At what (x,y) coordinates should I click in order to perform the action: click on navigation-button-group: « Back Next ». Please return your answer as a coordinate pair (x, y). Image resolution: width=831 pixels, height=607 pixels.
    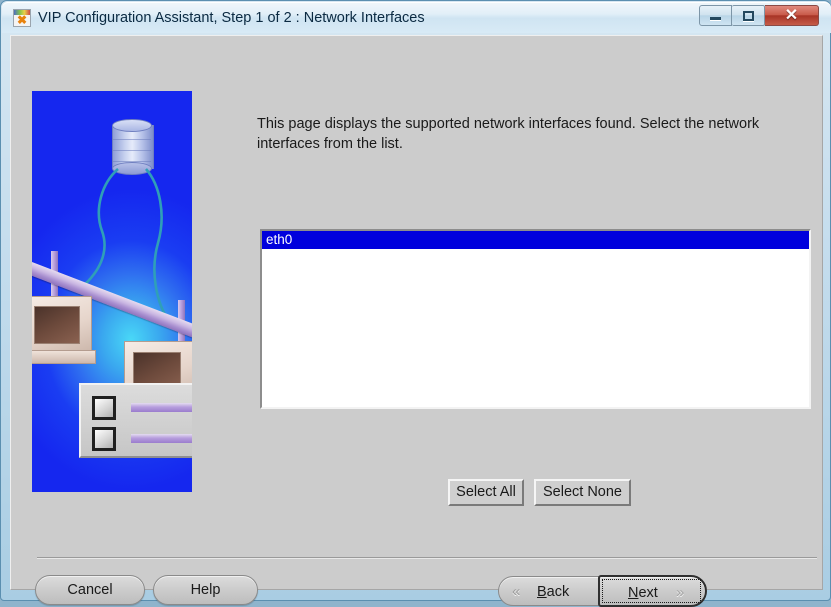
    Looking at the image, I should click on (602, 591).